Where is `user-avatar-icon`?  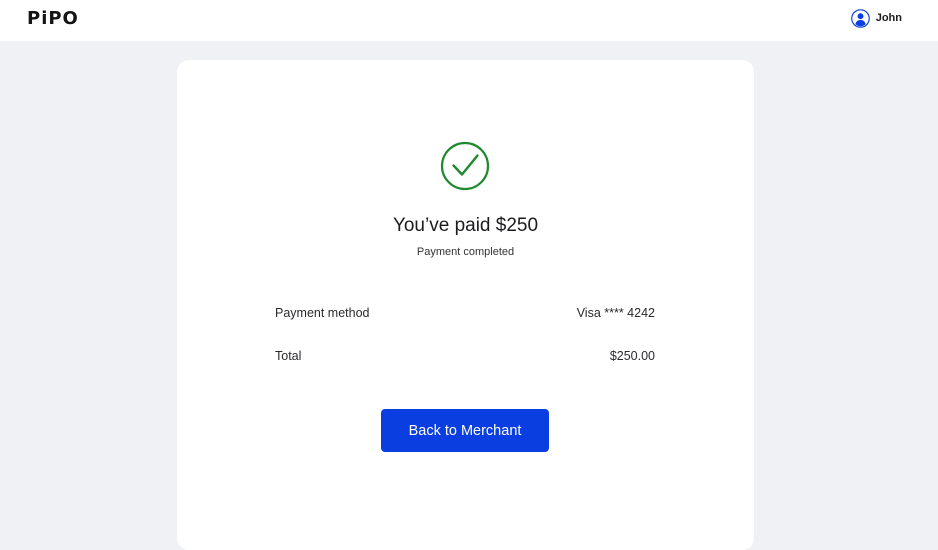
user-avatar-icon is located at coordinates (860, 18).